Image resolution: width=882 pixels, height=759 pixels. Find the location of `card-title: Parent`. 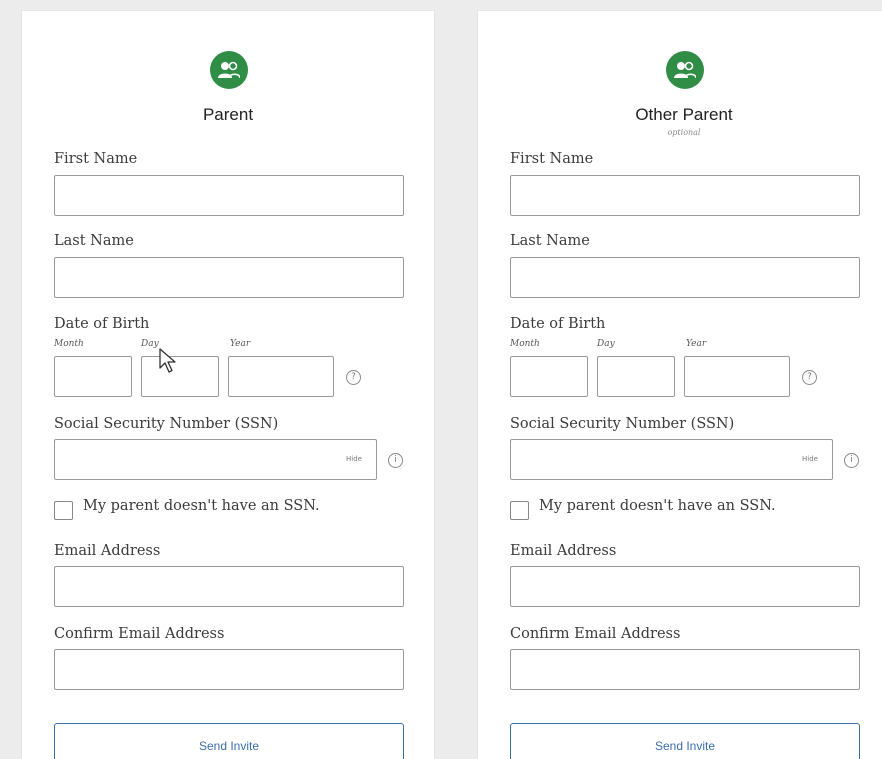

card-title: Parent is located at coordinates (228, 114).